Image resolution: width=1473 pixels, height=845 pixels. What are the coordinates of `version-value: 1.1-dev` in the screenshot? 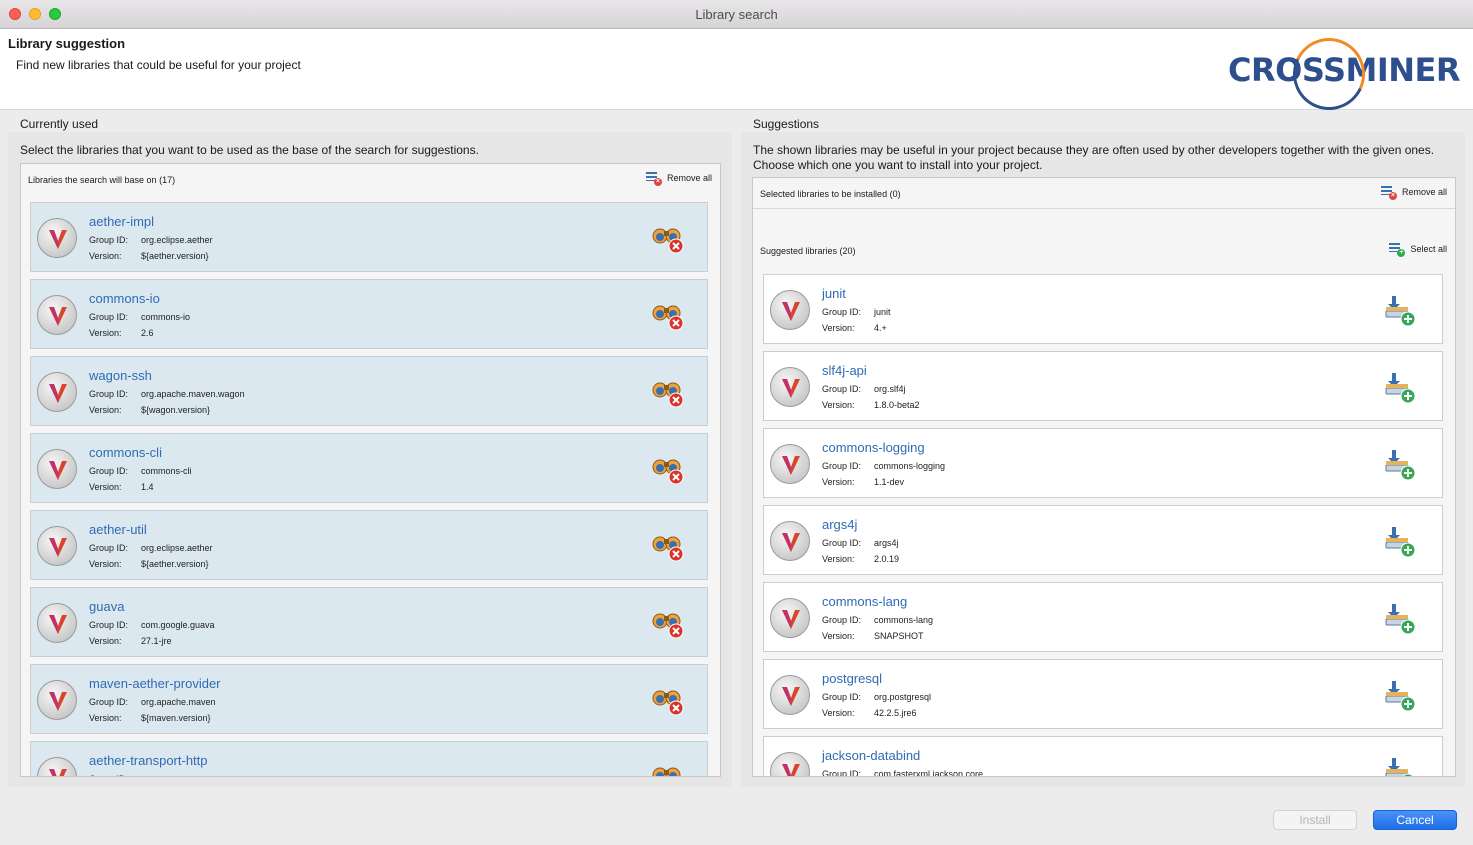 It's located at (889, 482).